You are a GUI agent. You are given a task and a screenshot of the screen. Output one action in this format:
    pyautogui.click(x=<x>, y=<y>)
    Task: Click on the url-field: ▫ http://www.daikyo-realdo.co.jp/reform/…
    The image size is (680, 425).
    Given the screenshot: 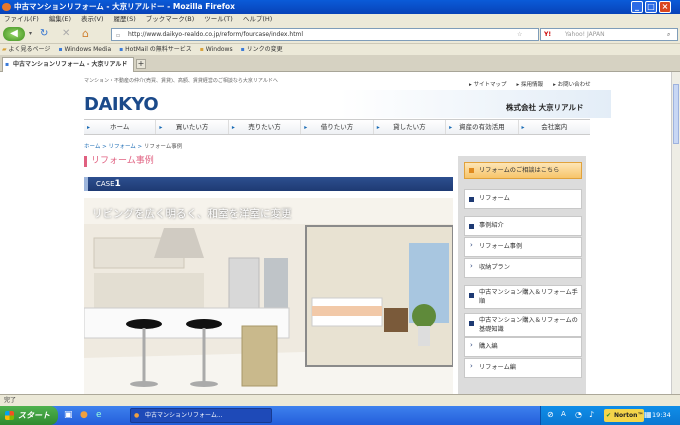 What is the action you would take?
    pyautogui.click(x=325, y=34)
    